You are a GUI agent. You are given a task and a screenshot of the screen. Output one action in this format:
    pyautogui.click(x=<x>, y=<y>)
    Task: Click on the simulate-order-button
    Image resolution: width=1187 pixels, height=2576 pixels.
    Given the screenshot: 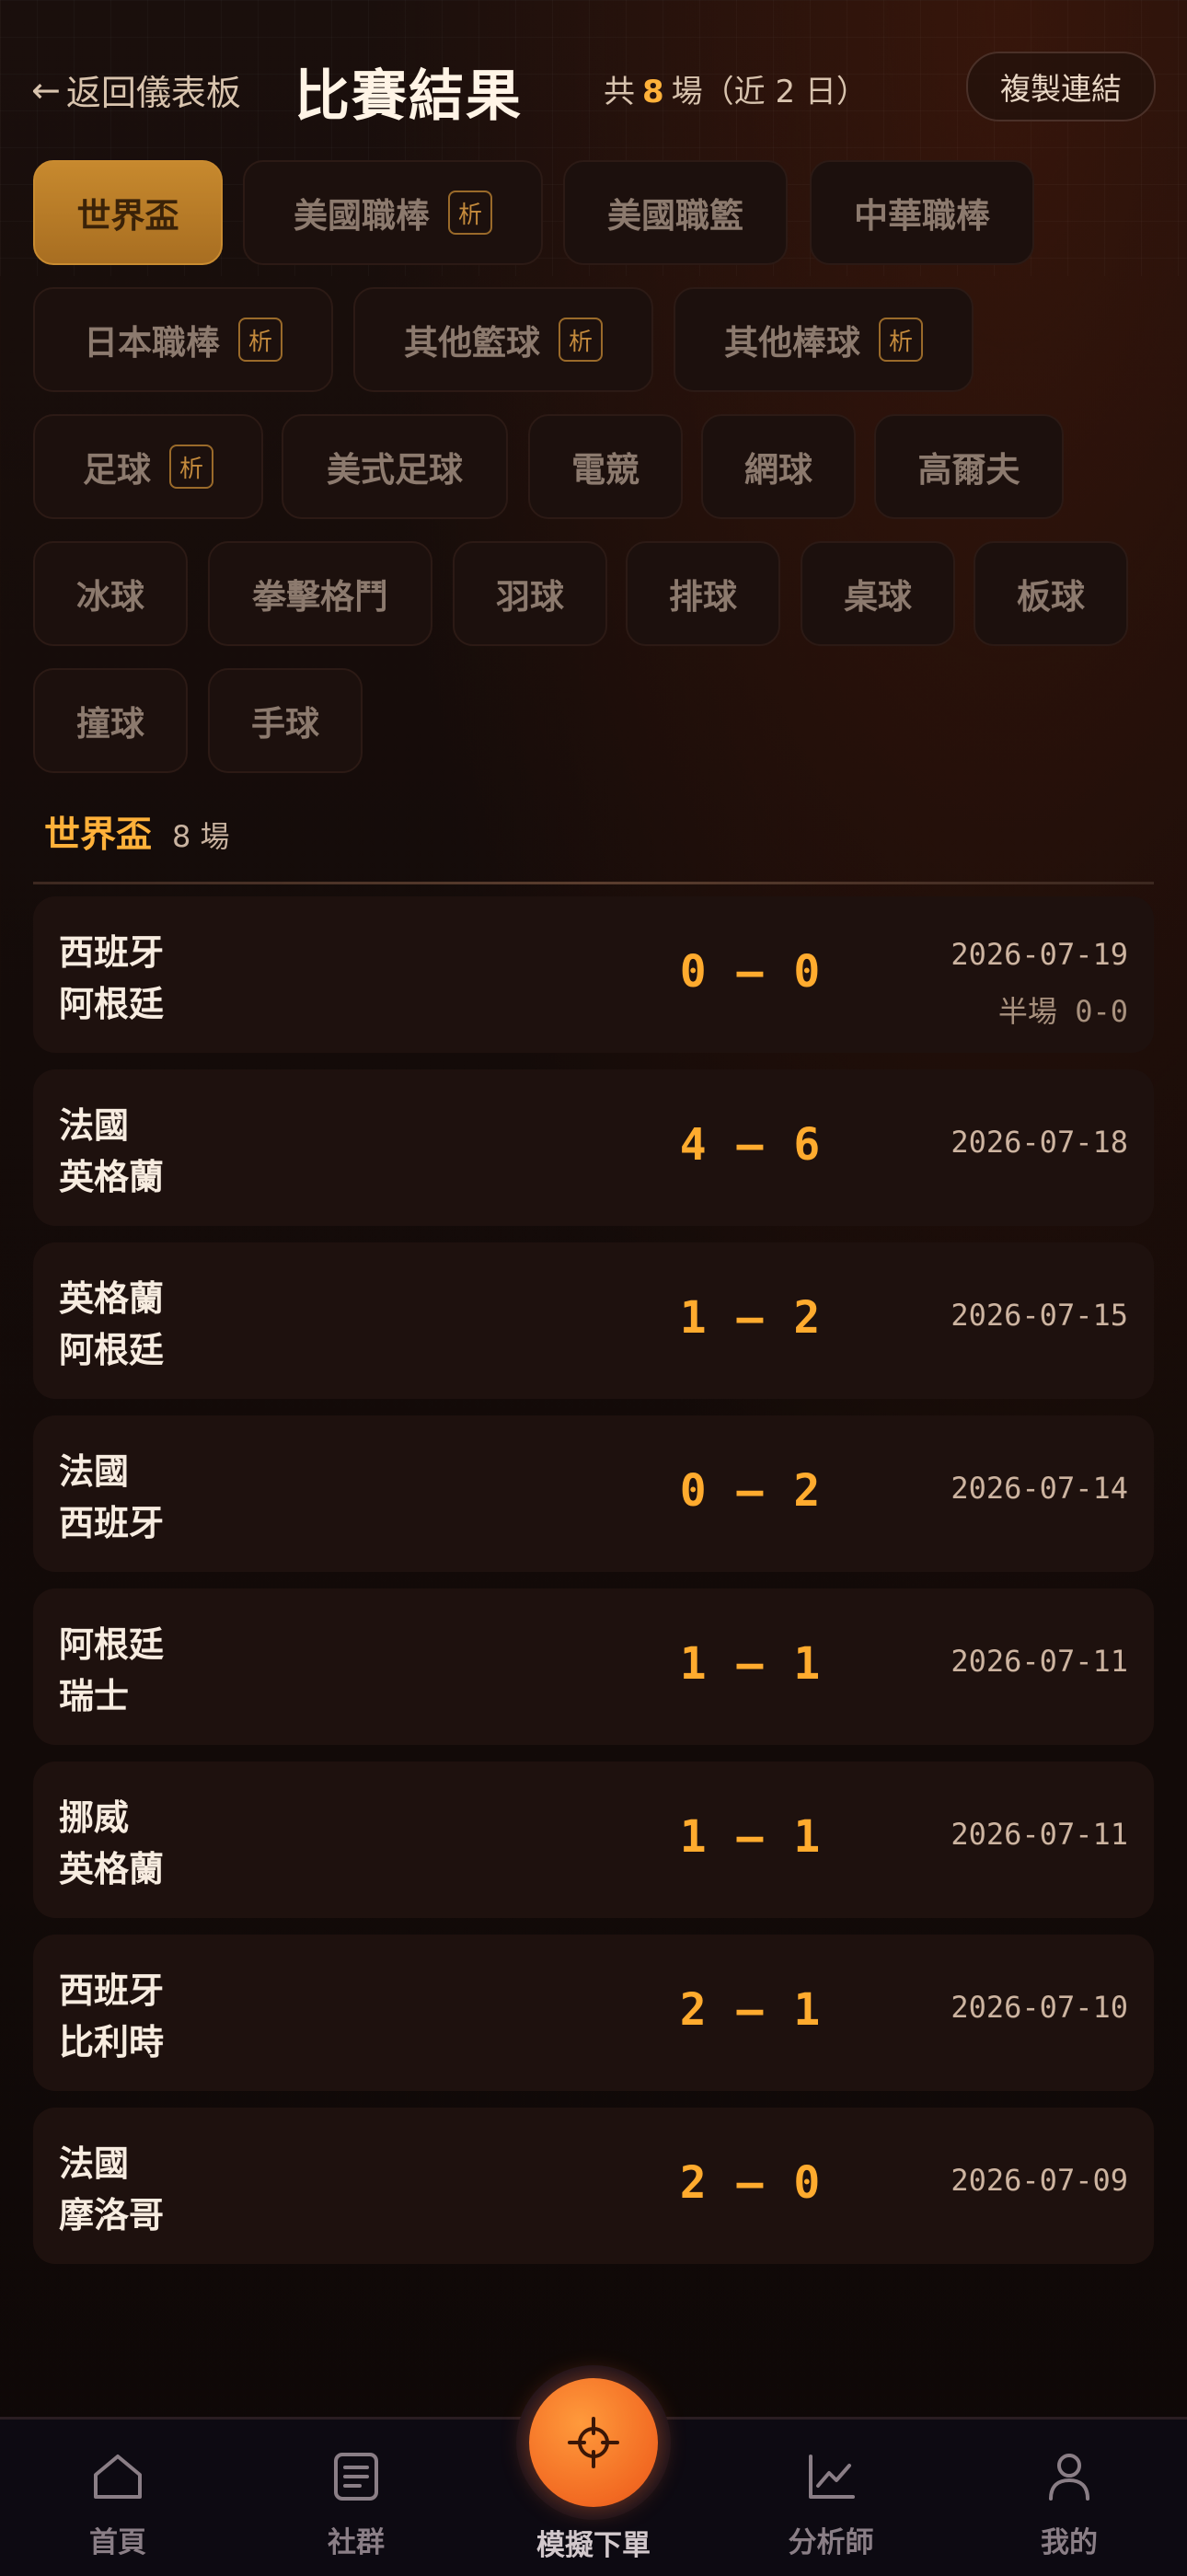 What is the action you would take?
    pyautogui.click(x=593, y=2442)
    